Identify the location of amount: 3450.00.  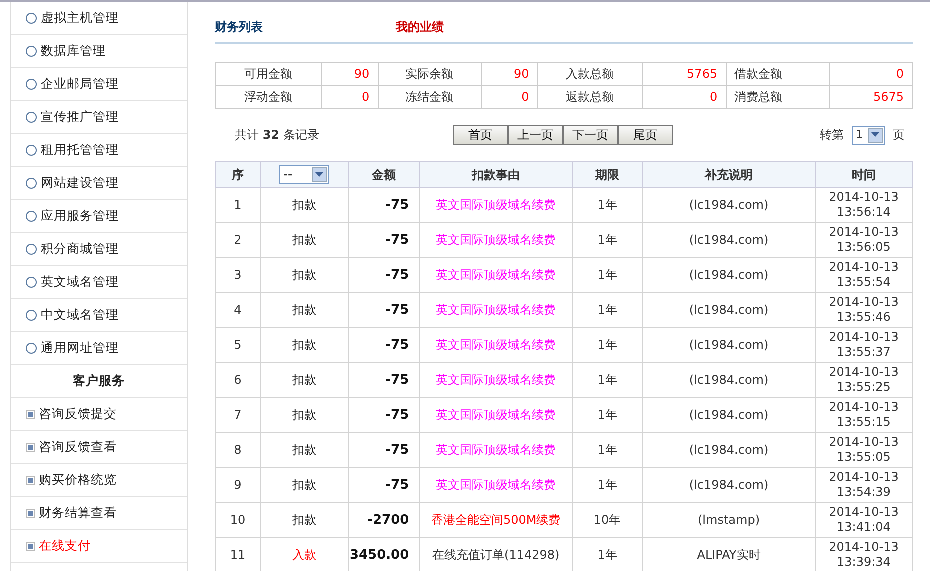
(380, 555).